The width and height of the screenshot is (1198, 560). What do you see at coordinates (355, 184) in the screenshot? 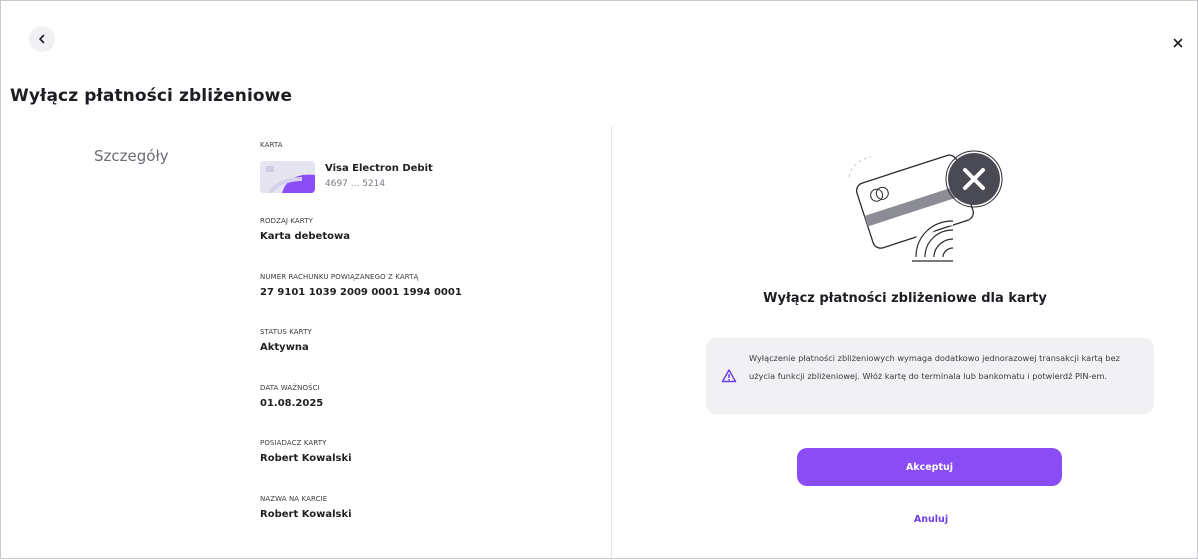
I see `card-number: 4697 ... 5214` at bounding box center [355, 184].